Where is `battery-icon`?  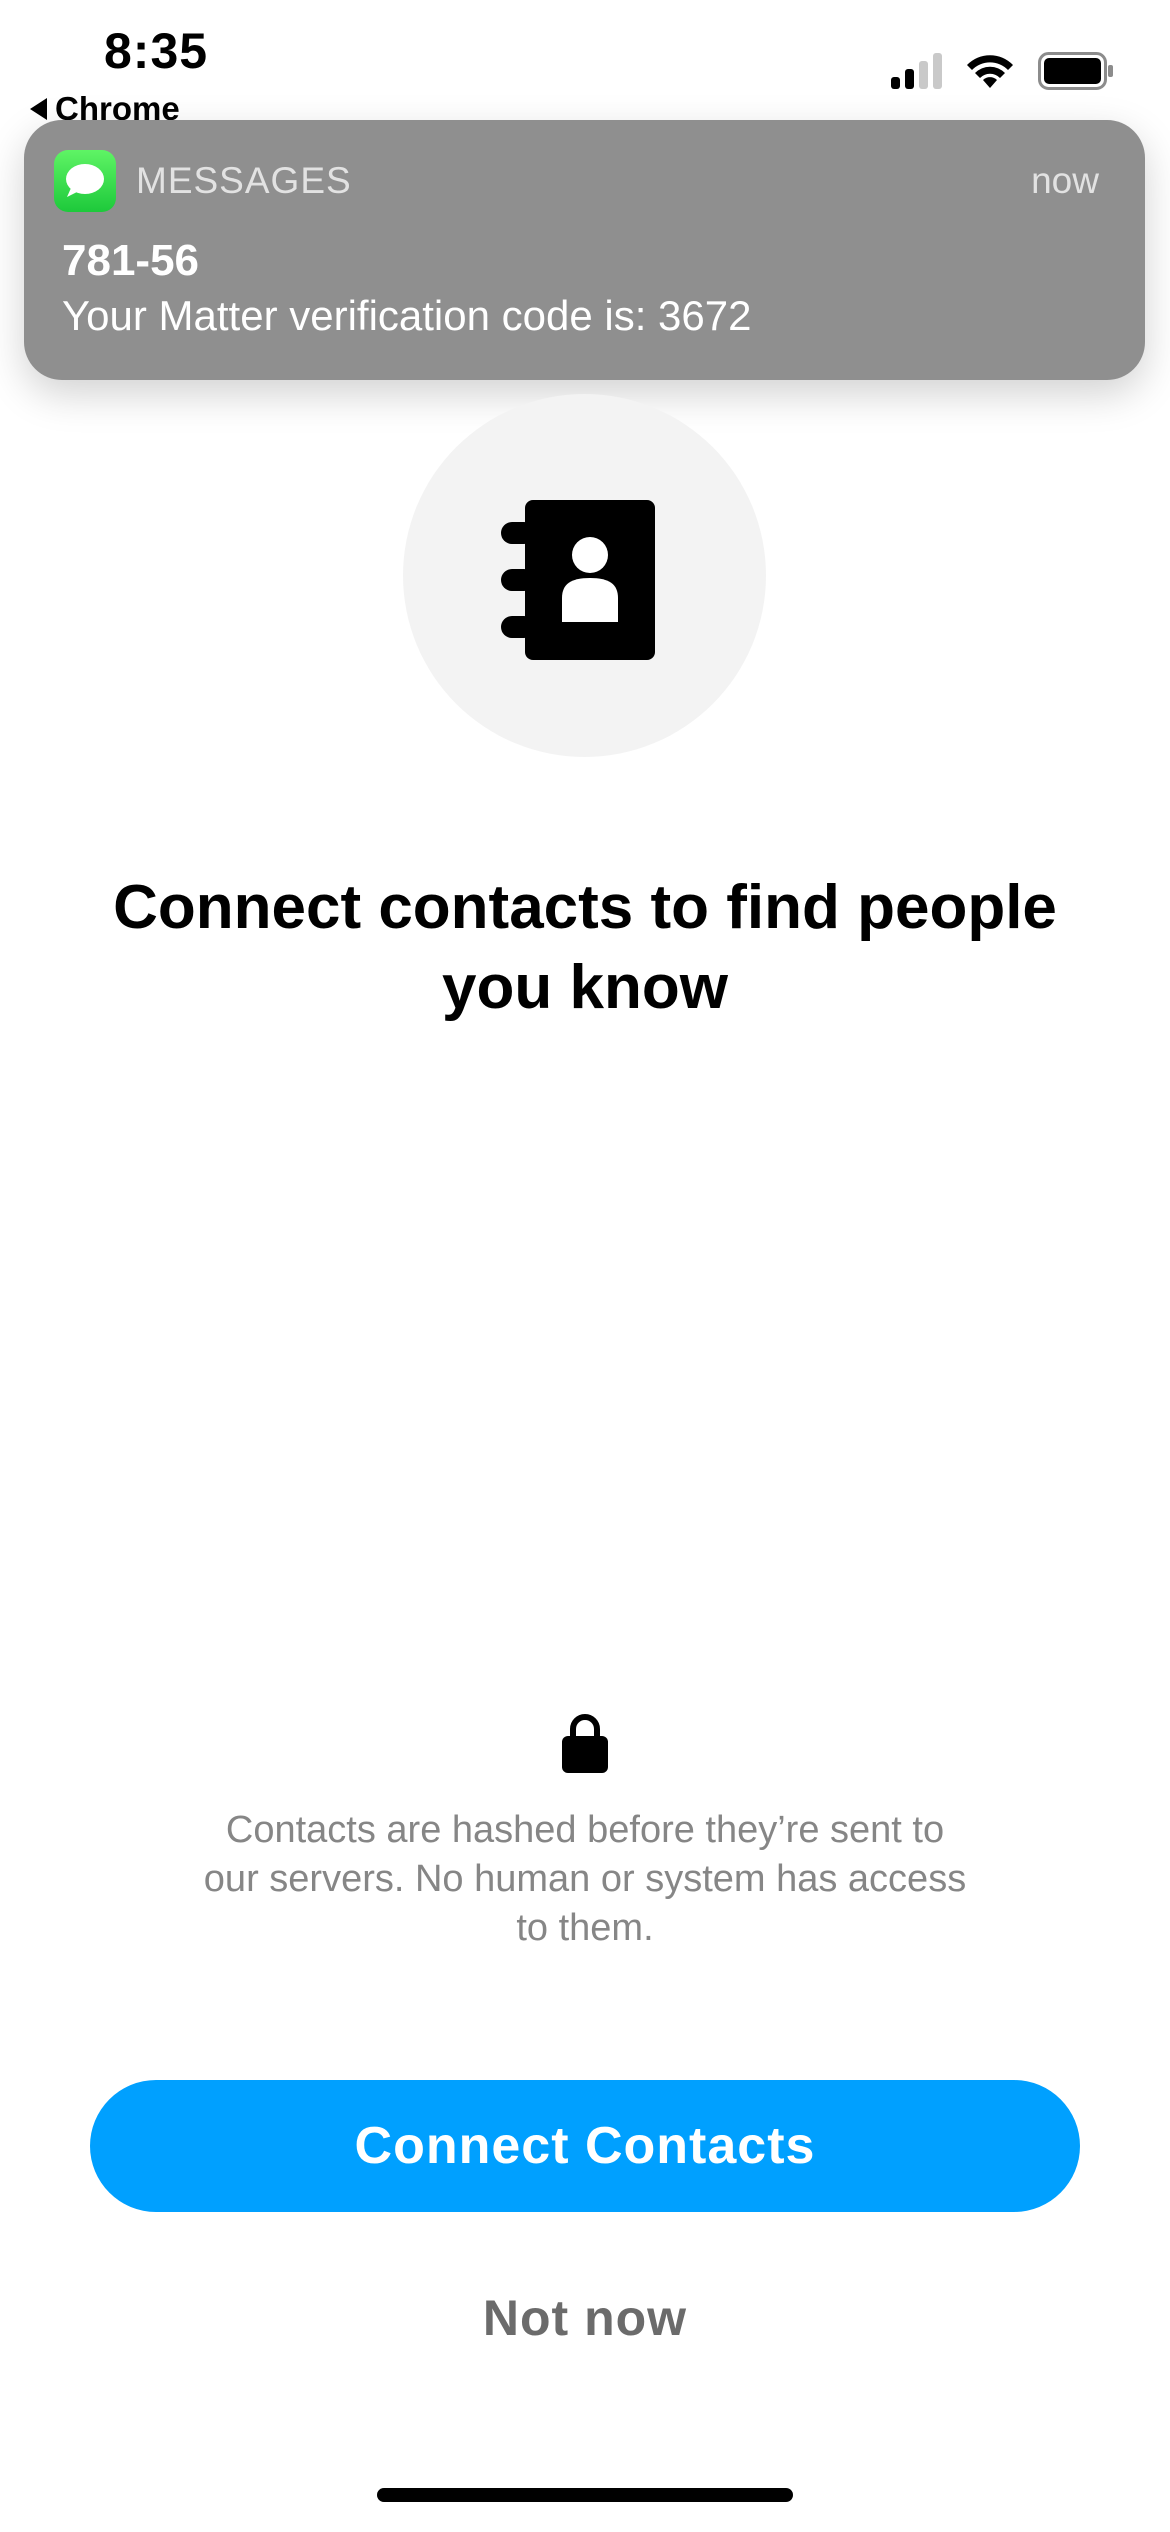
battery-icon is located at coordinates (1075, 71).